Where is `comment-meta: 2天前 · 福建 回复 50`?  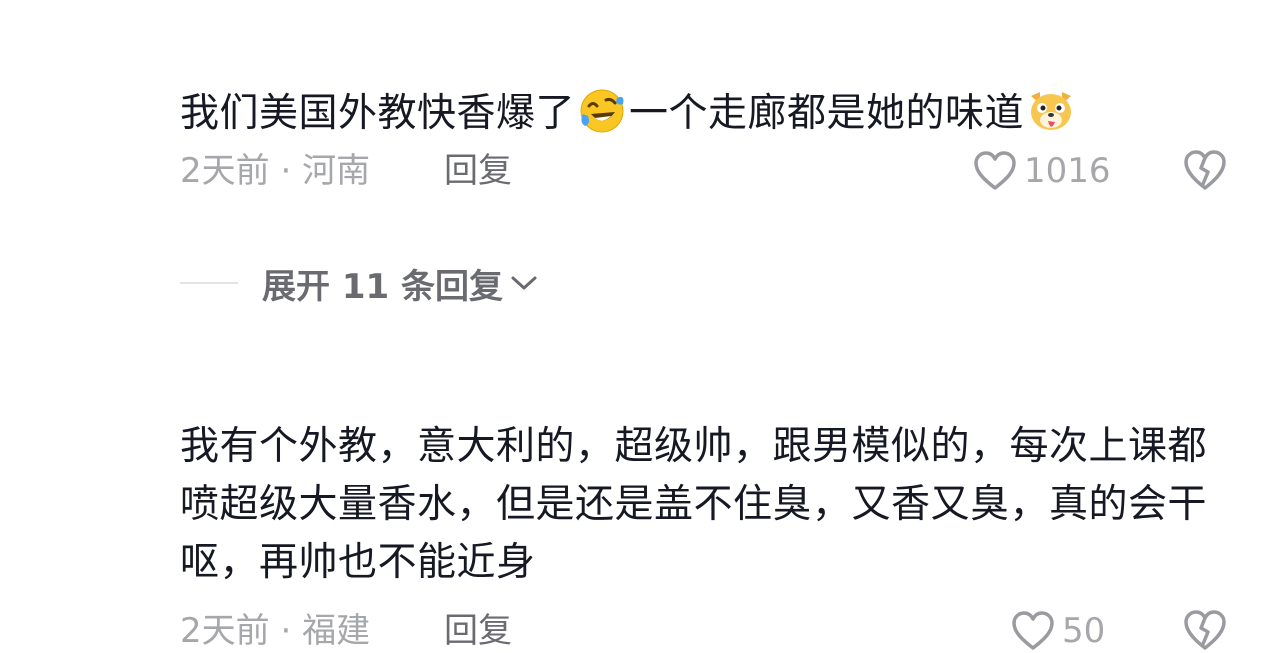
comment-meta: 2天前 · 福建 回复 50 is located at coordinates (705, 629).